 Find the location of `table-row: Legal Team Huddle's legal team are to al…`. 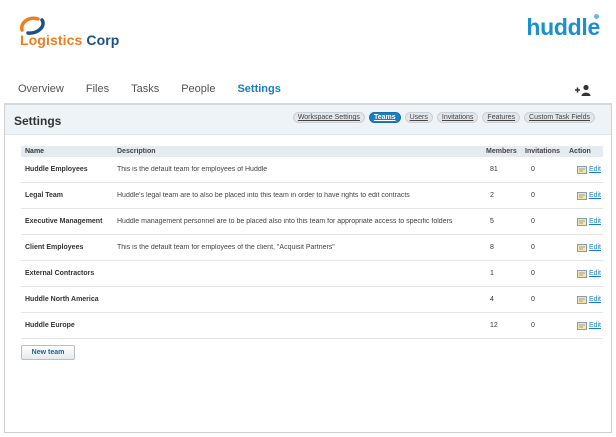

table-row: Legal Team Huddle's legal team are to al… is located at coordinates (312, 196).